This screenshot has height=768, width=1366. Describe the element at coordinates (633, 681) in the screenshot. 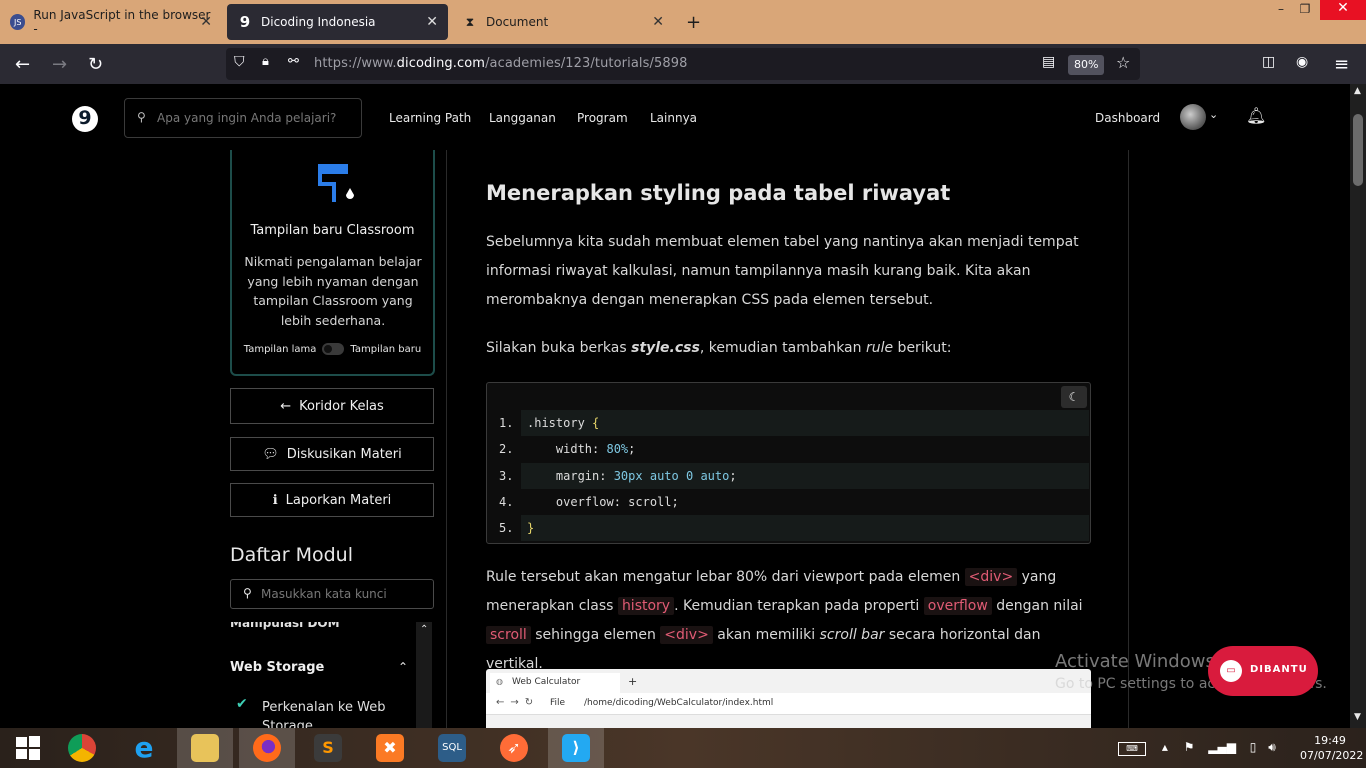

I see `plus-icon: +` at that location.